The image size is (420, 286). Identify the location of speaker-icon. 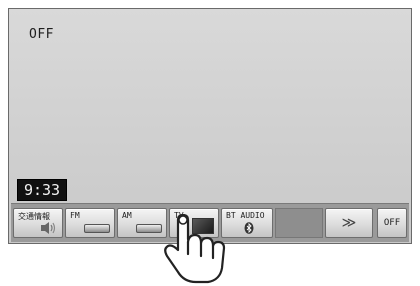
(48, 228).